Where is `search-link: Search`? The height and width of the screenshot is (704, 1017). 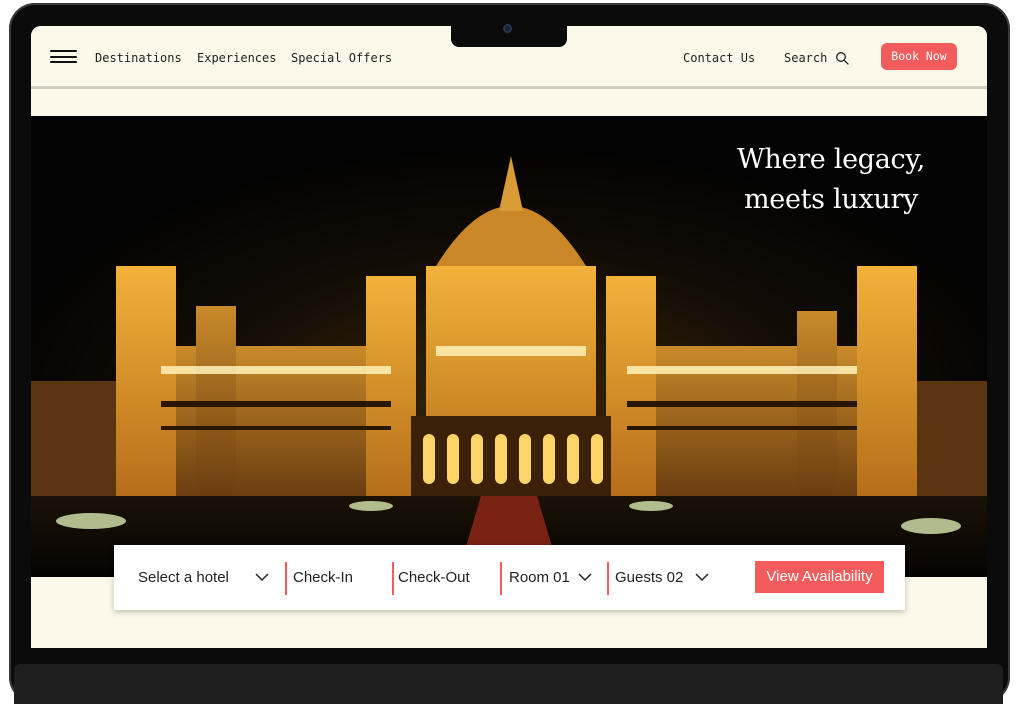
search-link: Search is located at coordinates (805, 58).